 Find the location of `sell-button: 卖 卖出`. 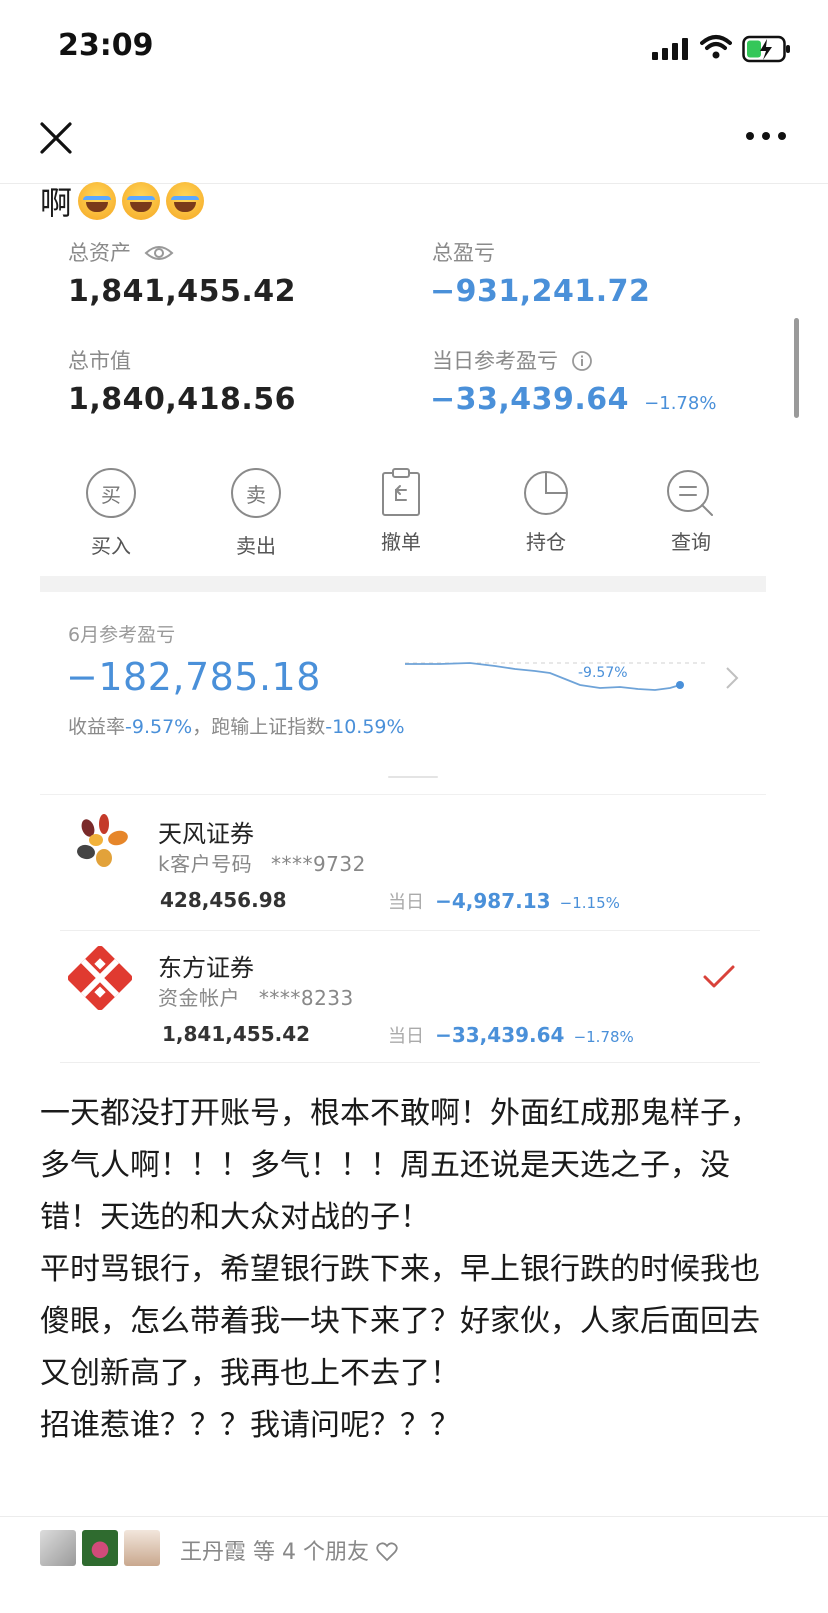

sell-button: 卖 卖出 is located at coordinates (256, 513).